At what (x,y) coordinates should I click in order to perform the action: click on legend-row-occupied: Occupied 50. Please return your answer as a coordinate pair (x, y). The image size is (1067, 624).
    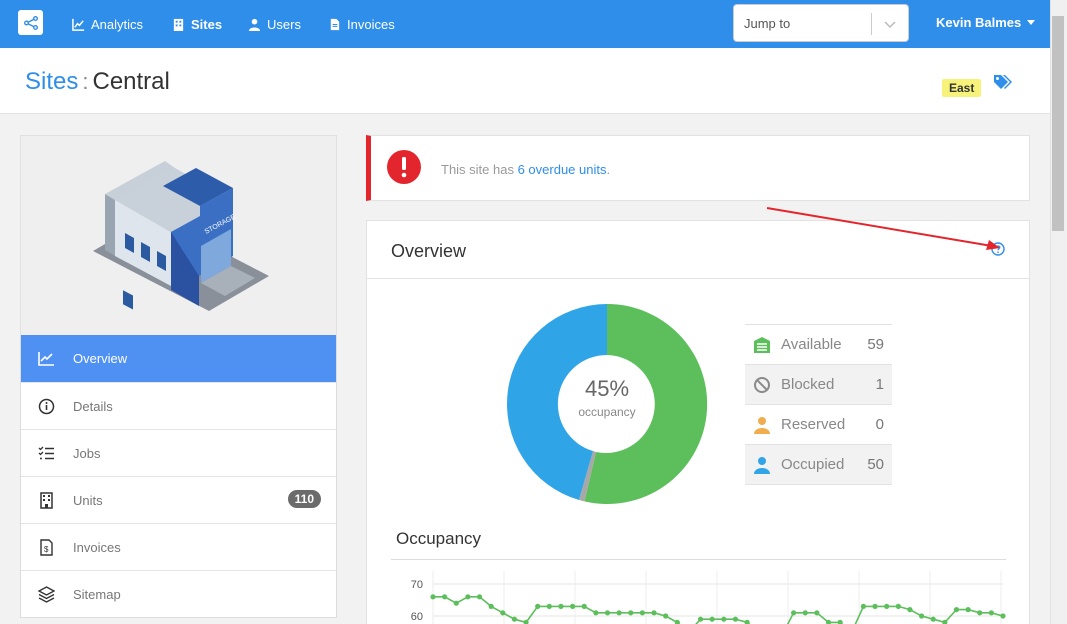
    Looking at the image, I should click on (818, 465).